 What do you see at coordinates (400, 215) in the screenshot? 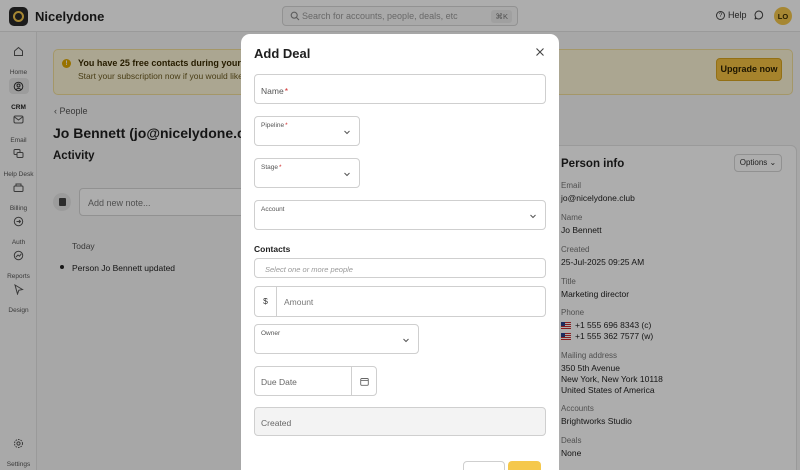
I see `account-select: Account` at bounding box center [400, 215].